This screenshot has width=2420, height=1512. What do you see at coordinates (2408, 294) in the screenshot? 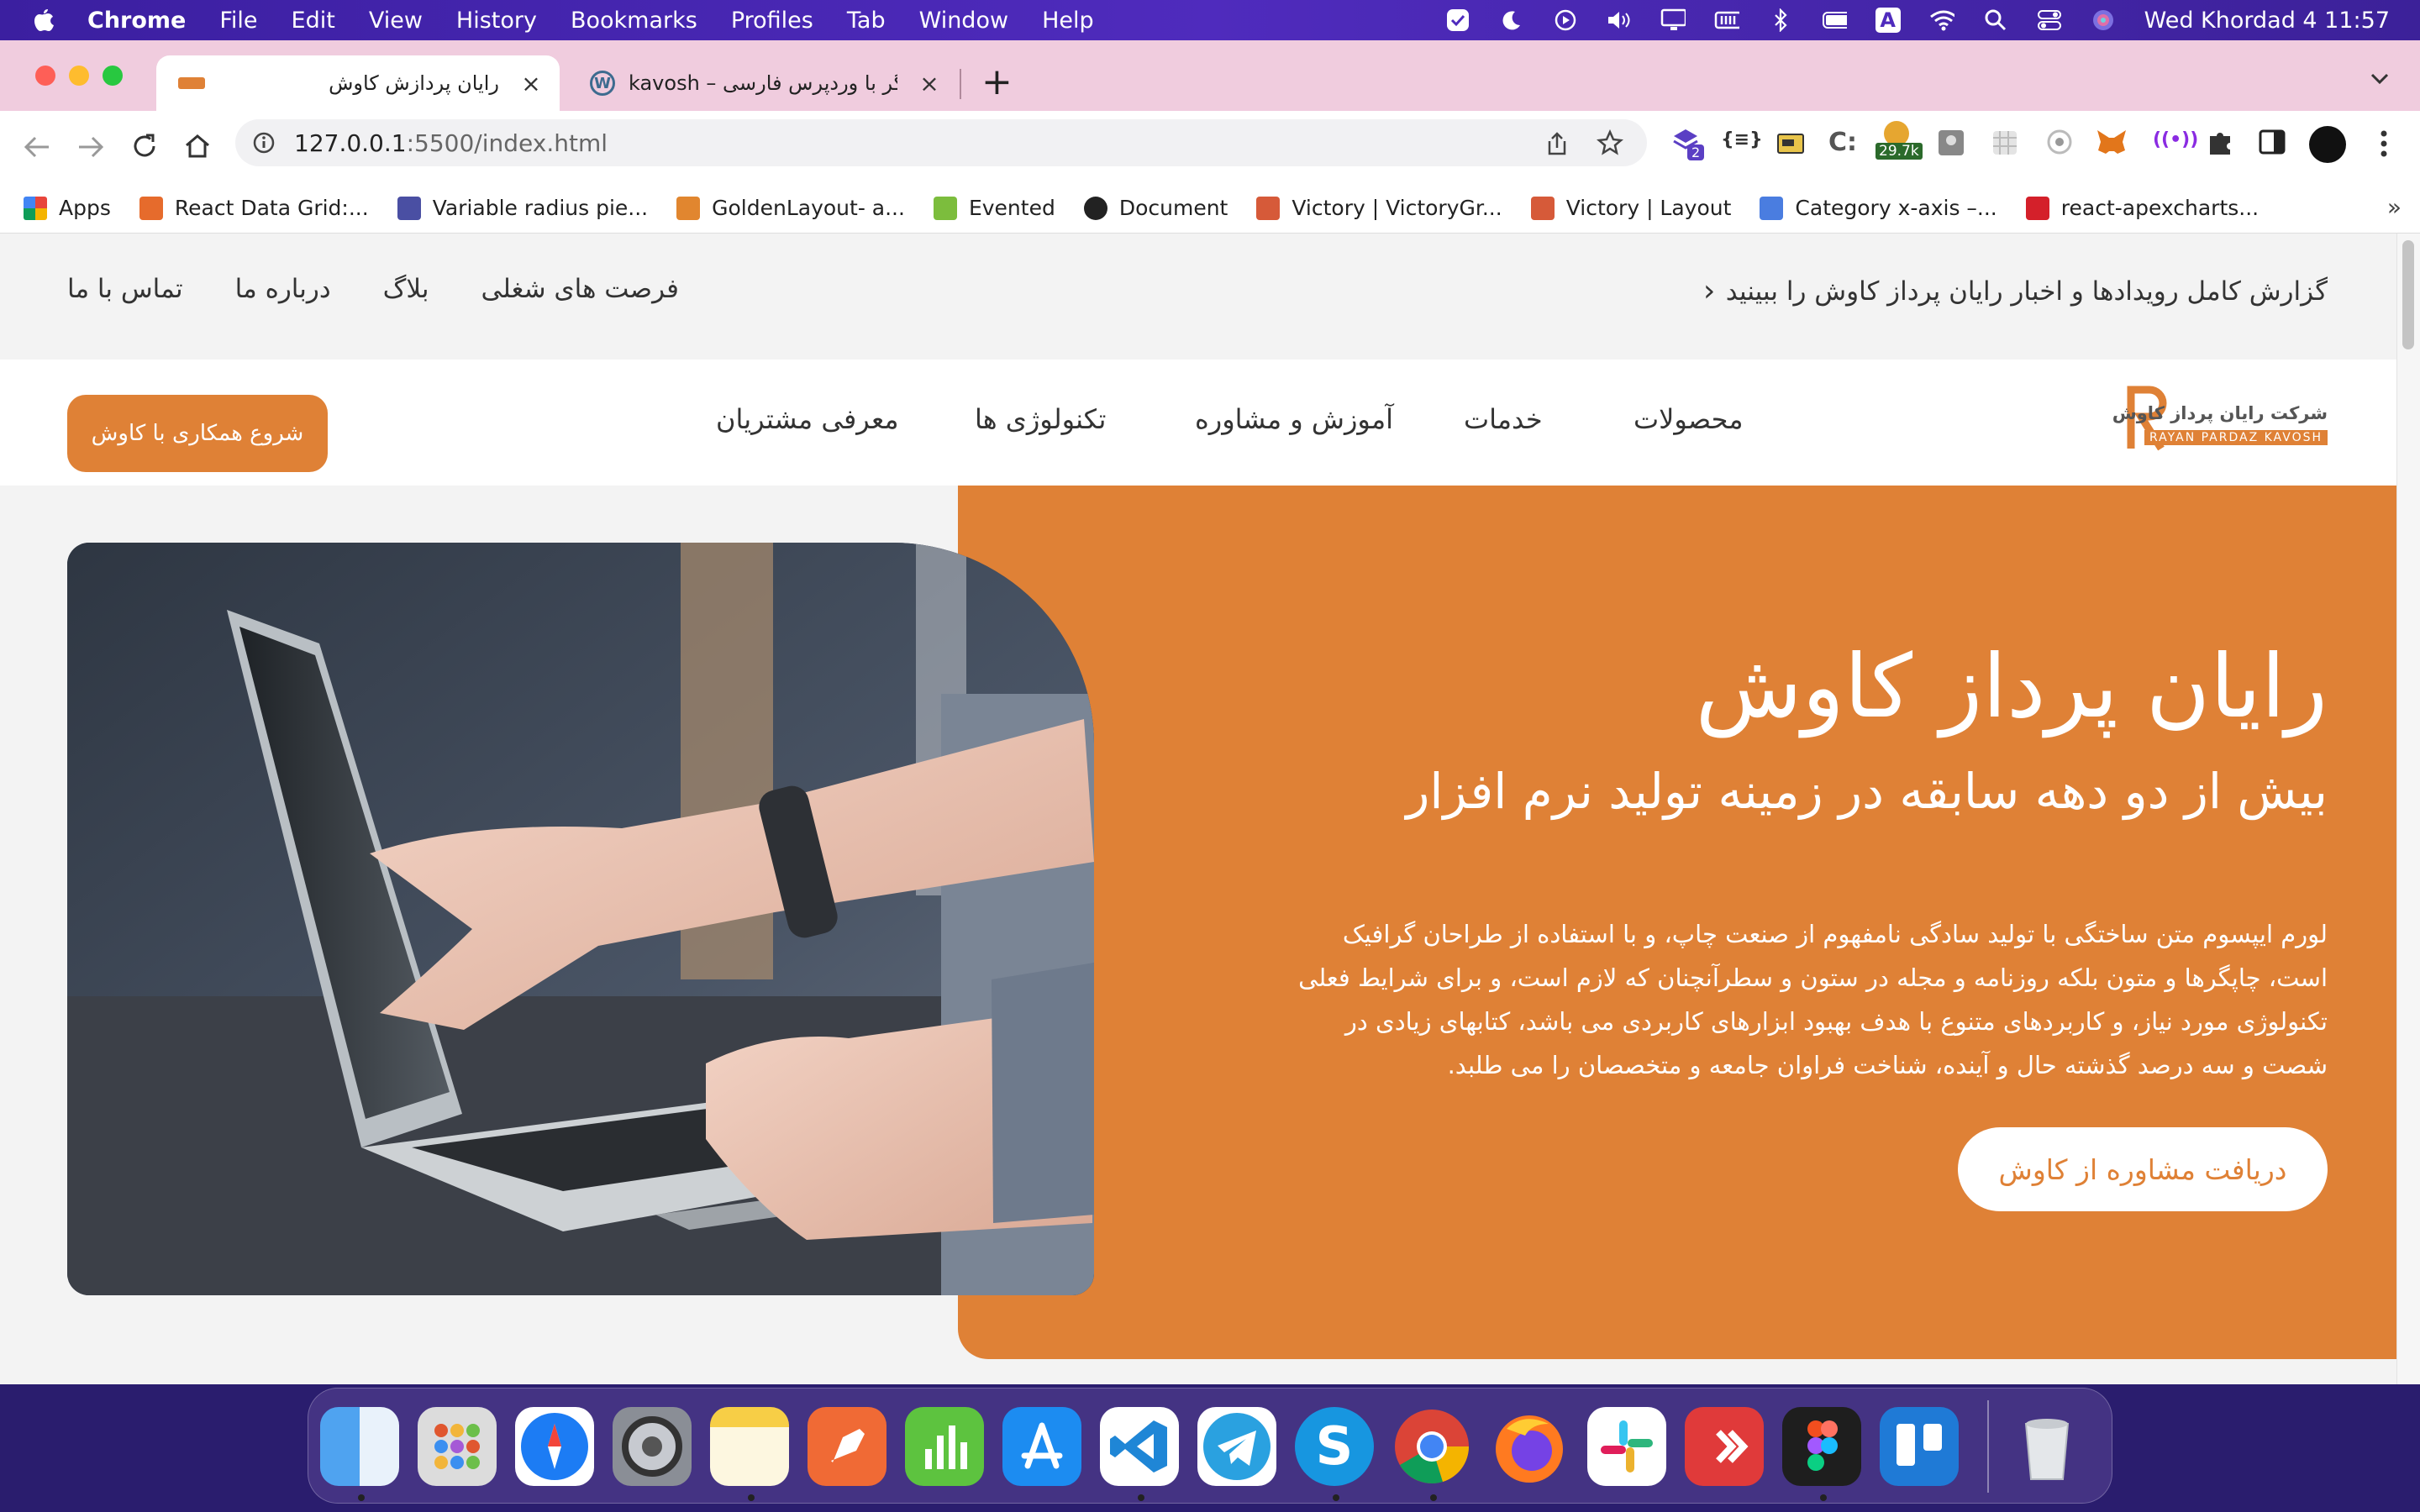
I see `scrollbar-thumb` at bounding box center [2408, 294].